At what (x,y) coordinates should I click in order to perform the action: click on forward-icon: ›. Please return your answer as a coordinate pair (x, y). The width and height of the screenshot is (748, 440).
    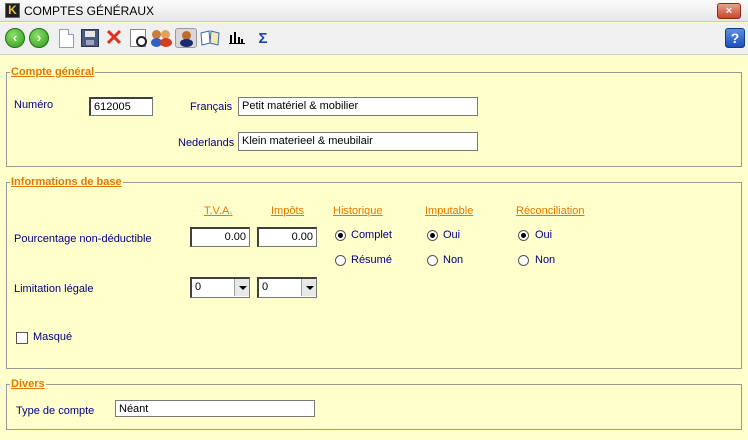
    Looking at the image, I should click on (39, 38).